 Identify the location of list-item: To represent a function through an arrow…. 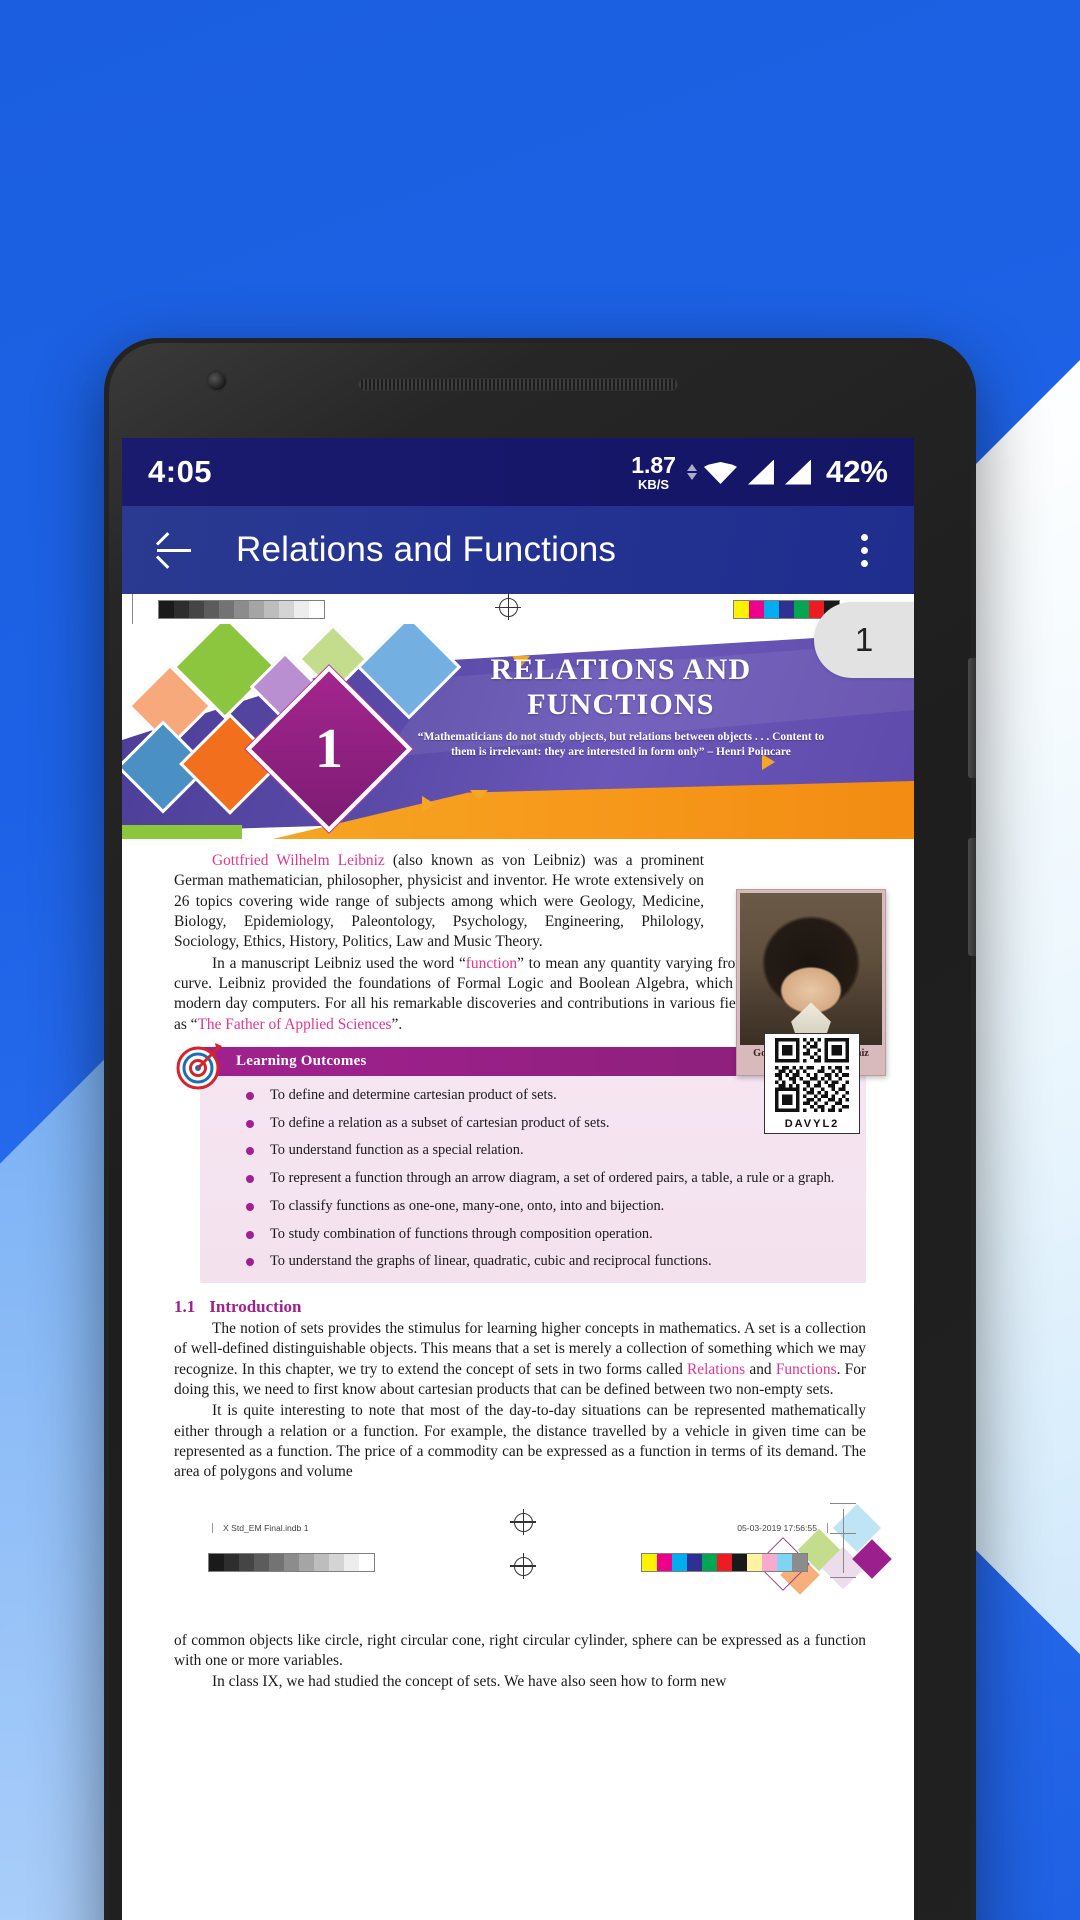
(546, 1178).